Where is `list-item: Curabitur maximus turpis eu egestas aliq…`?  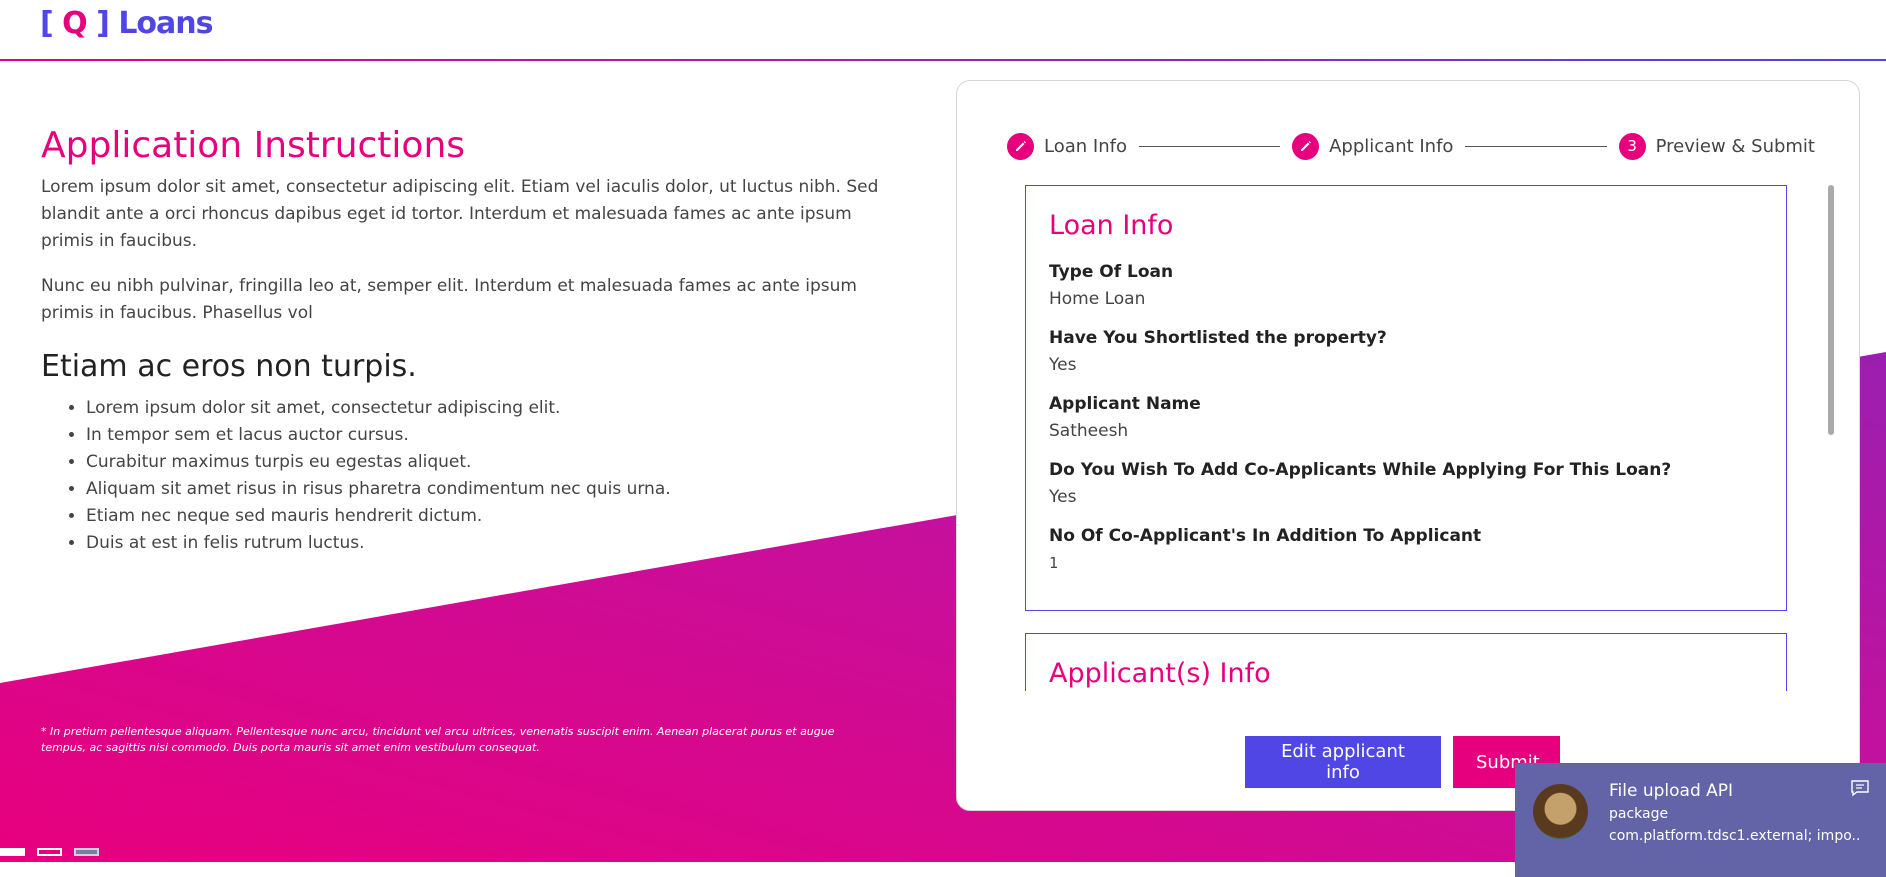 list-item: Curabitur maximus turpis eu egestas aliq… is located at coordinates (483, 462).